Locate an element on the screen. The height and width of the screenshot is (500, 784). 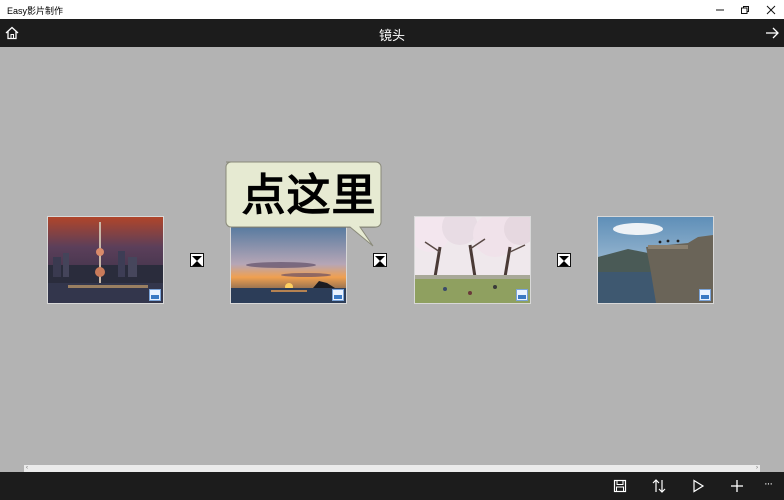
play-icon is located at coordinates (698, 486).